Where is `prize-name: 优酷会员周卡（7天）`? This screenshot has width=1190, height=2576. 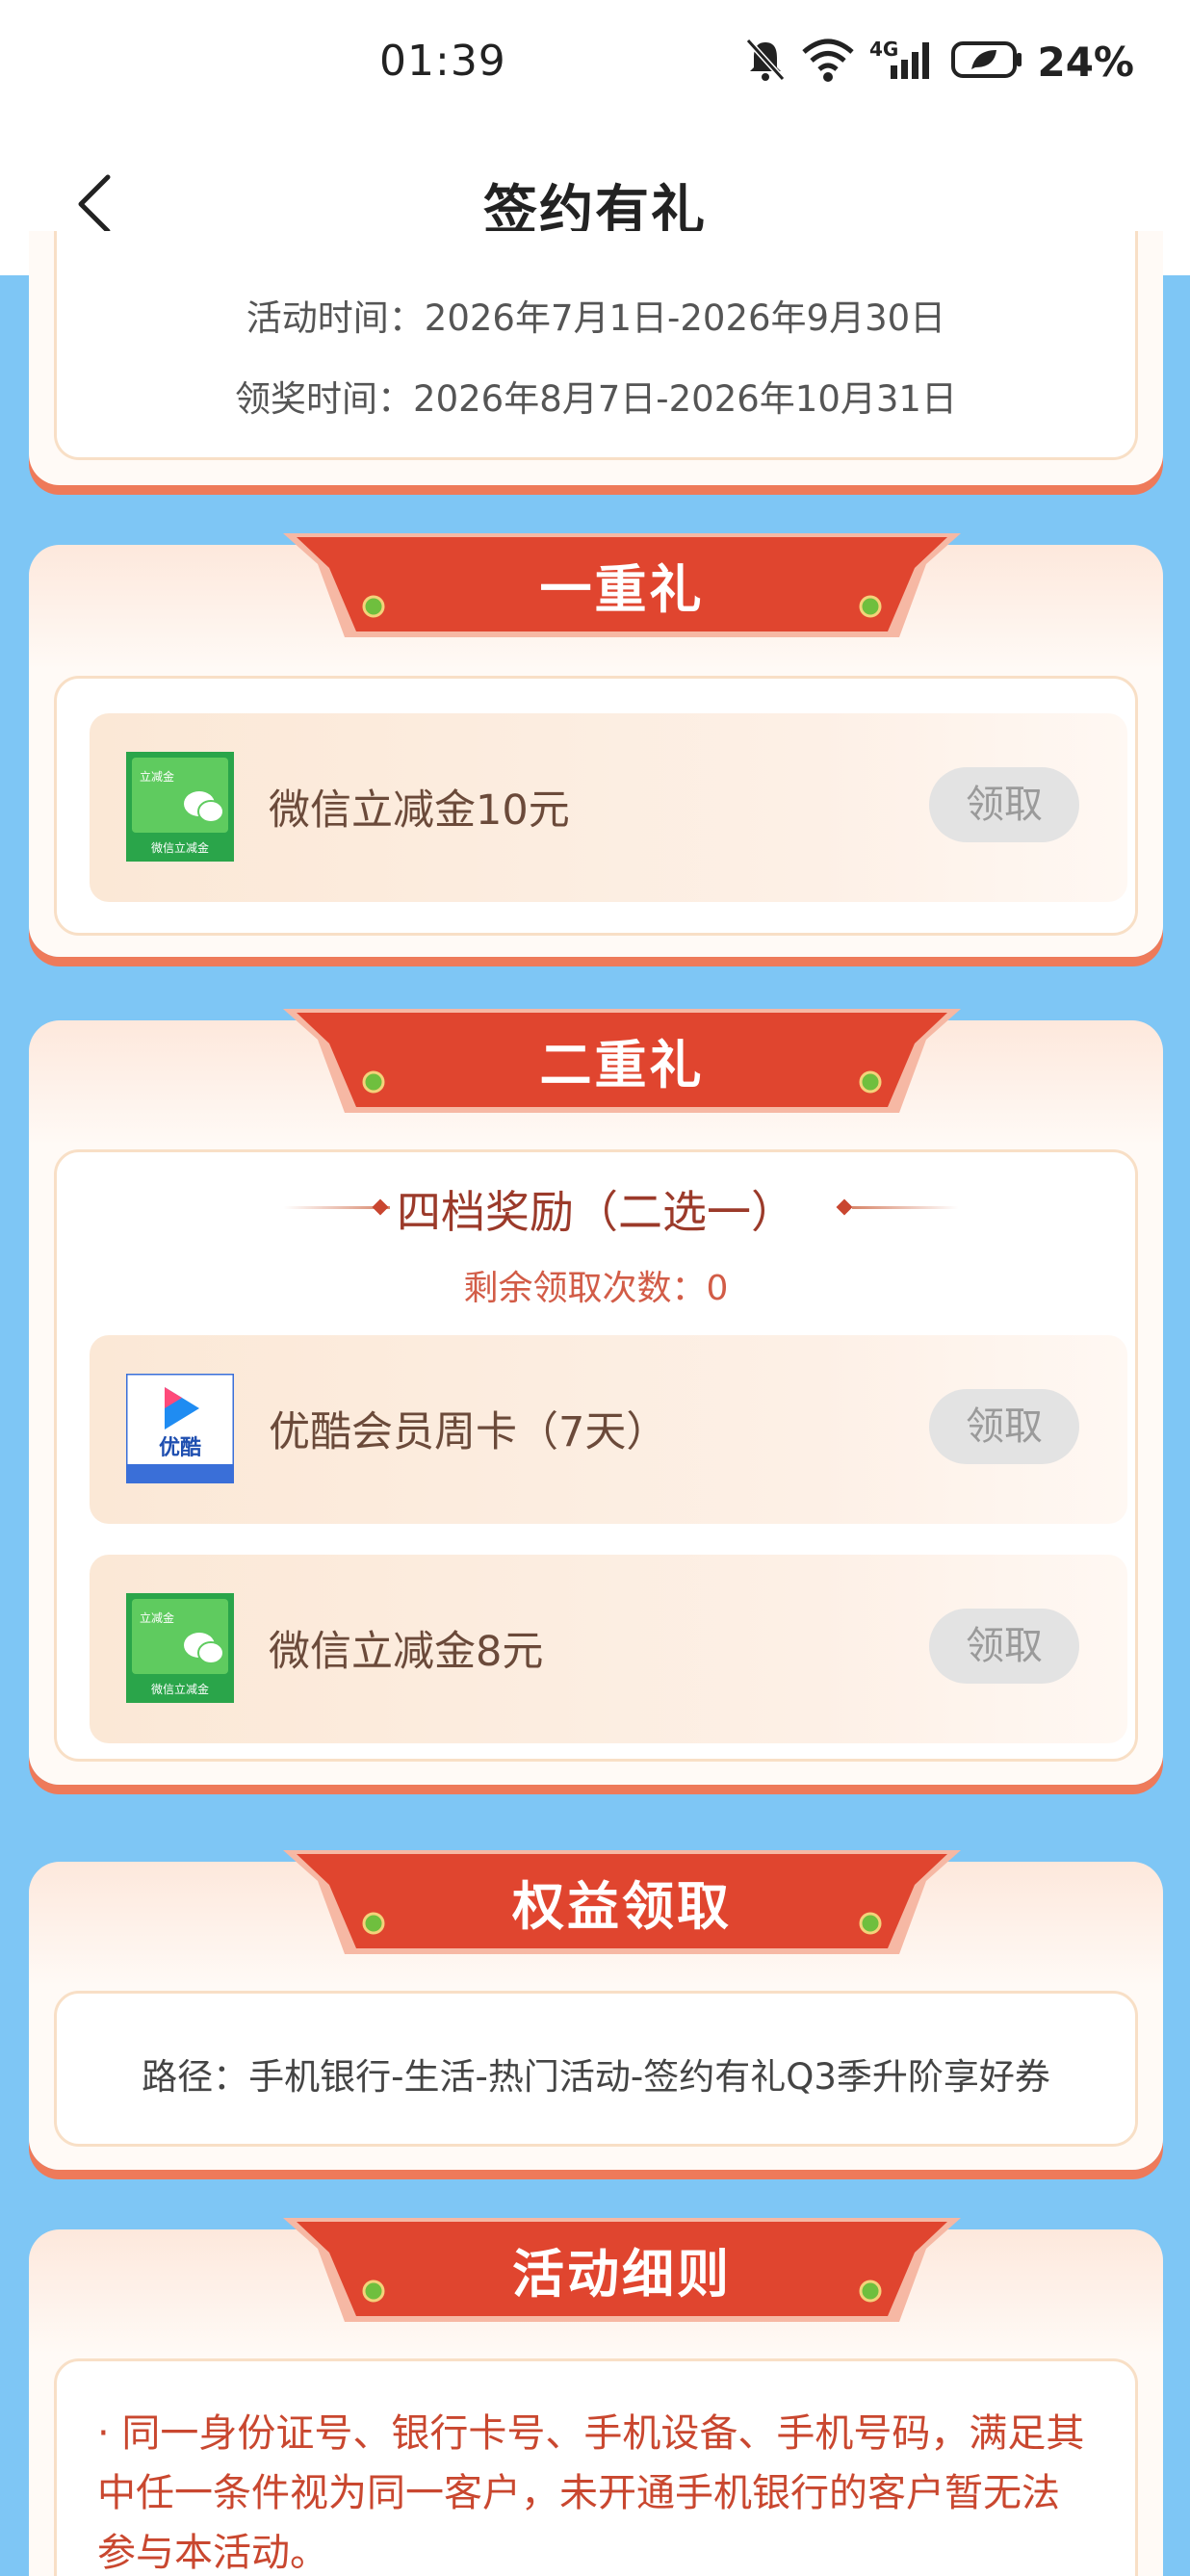 prize-name: 优酷会员周卡（7天） is located at coordinates (469, 1432).